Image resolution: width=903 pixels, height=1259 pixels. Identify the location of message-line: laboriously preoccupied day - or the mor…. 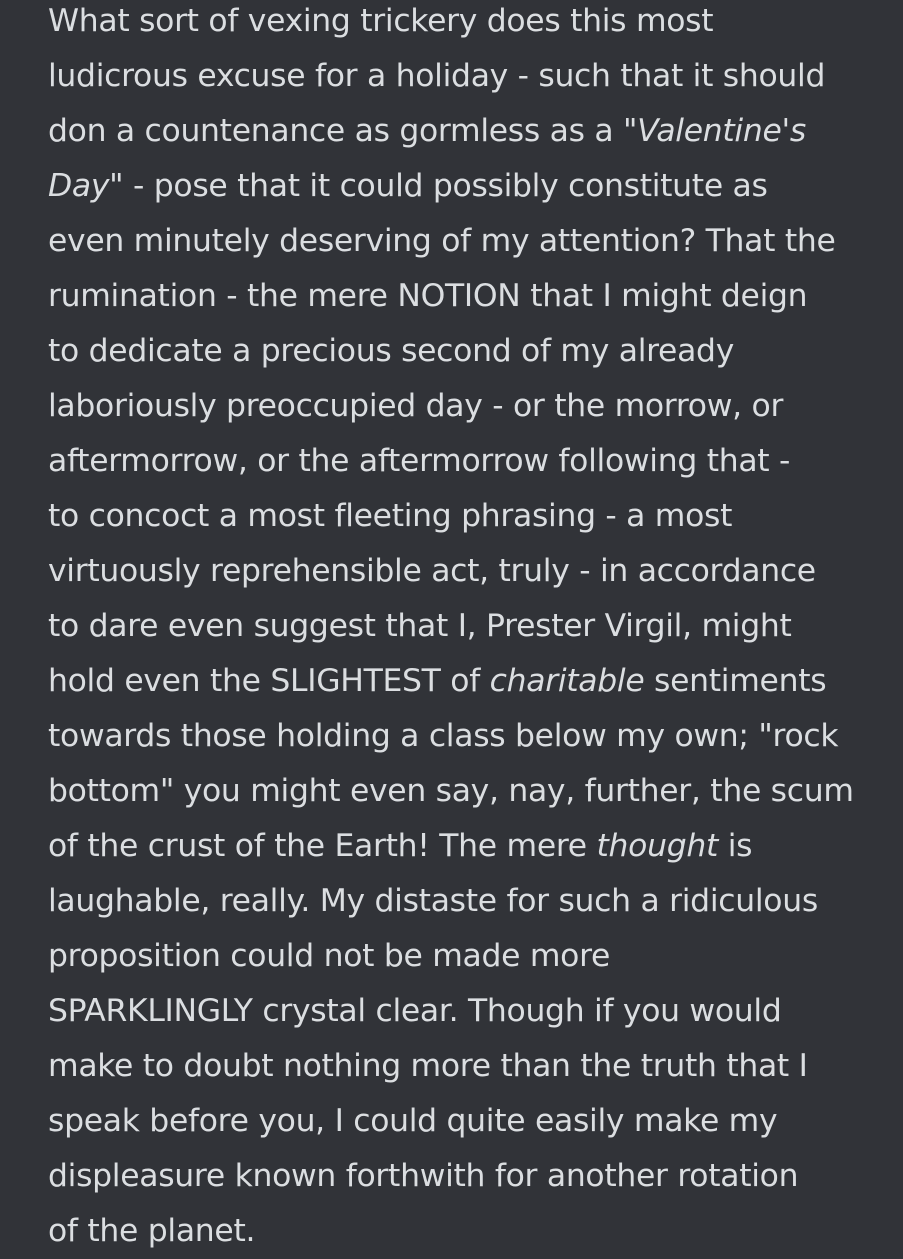
(416, 406).